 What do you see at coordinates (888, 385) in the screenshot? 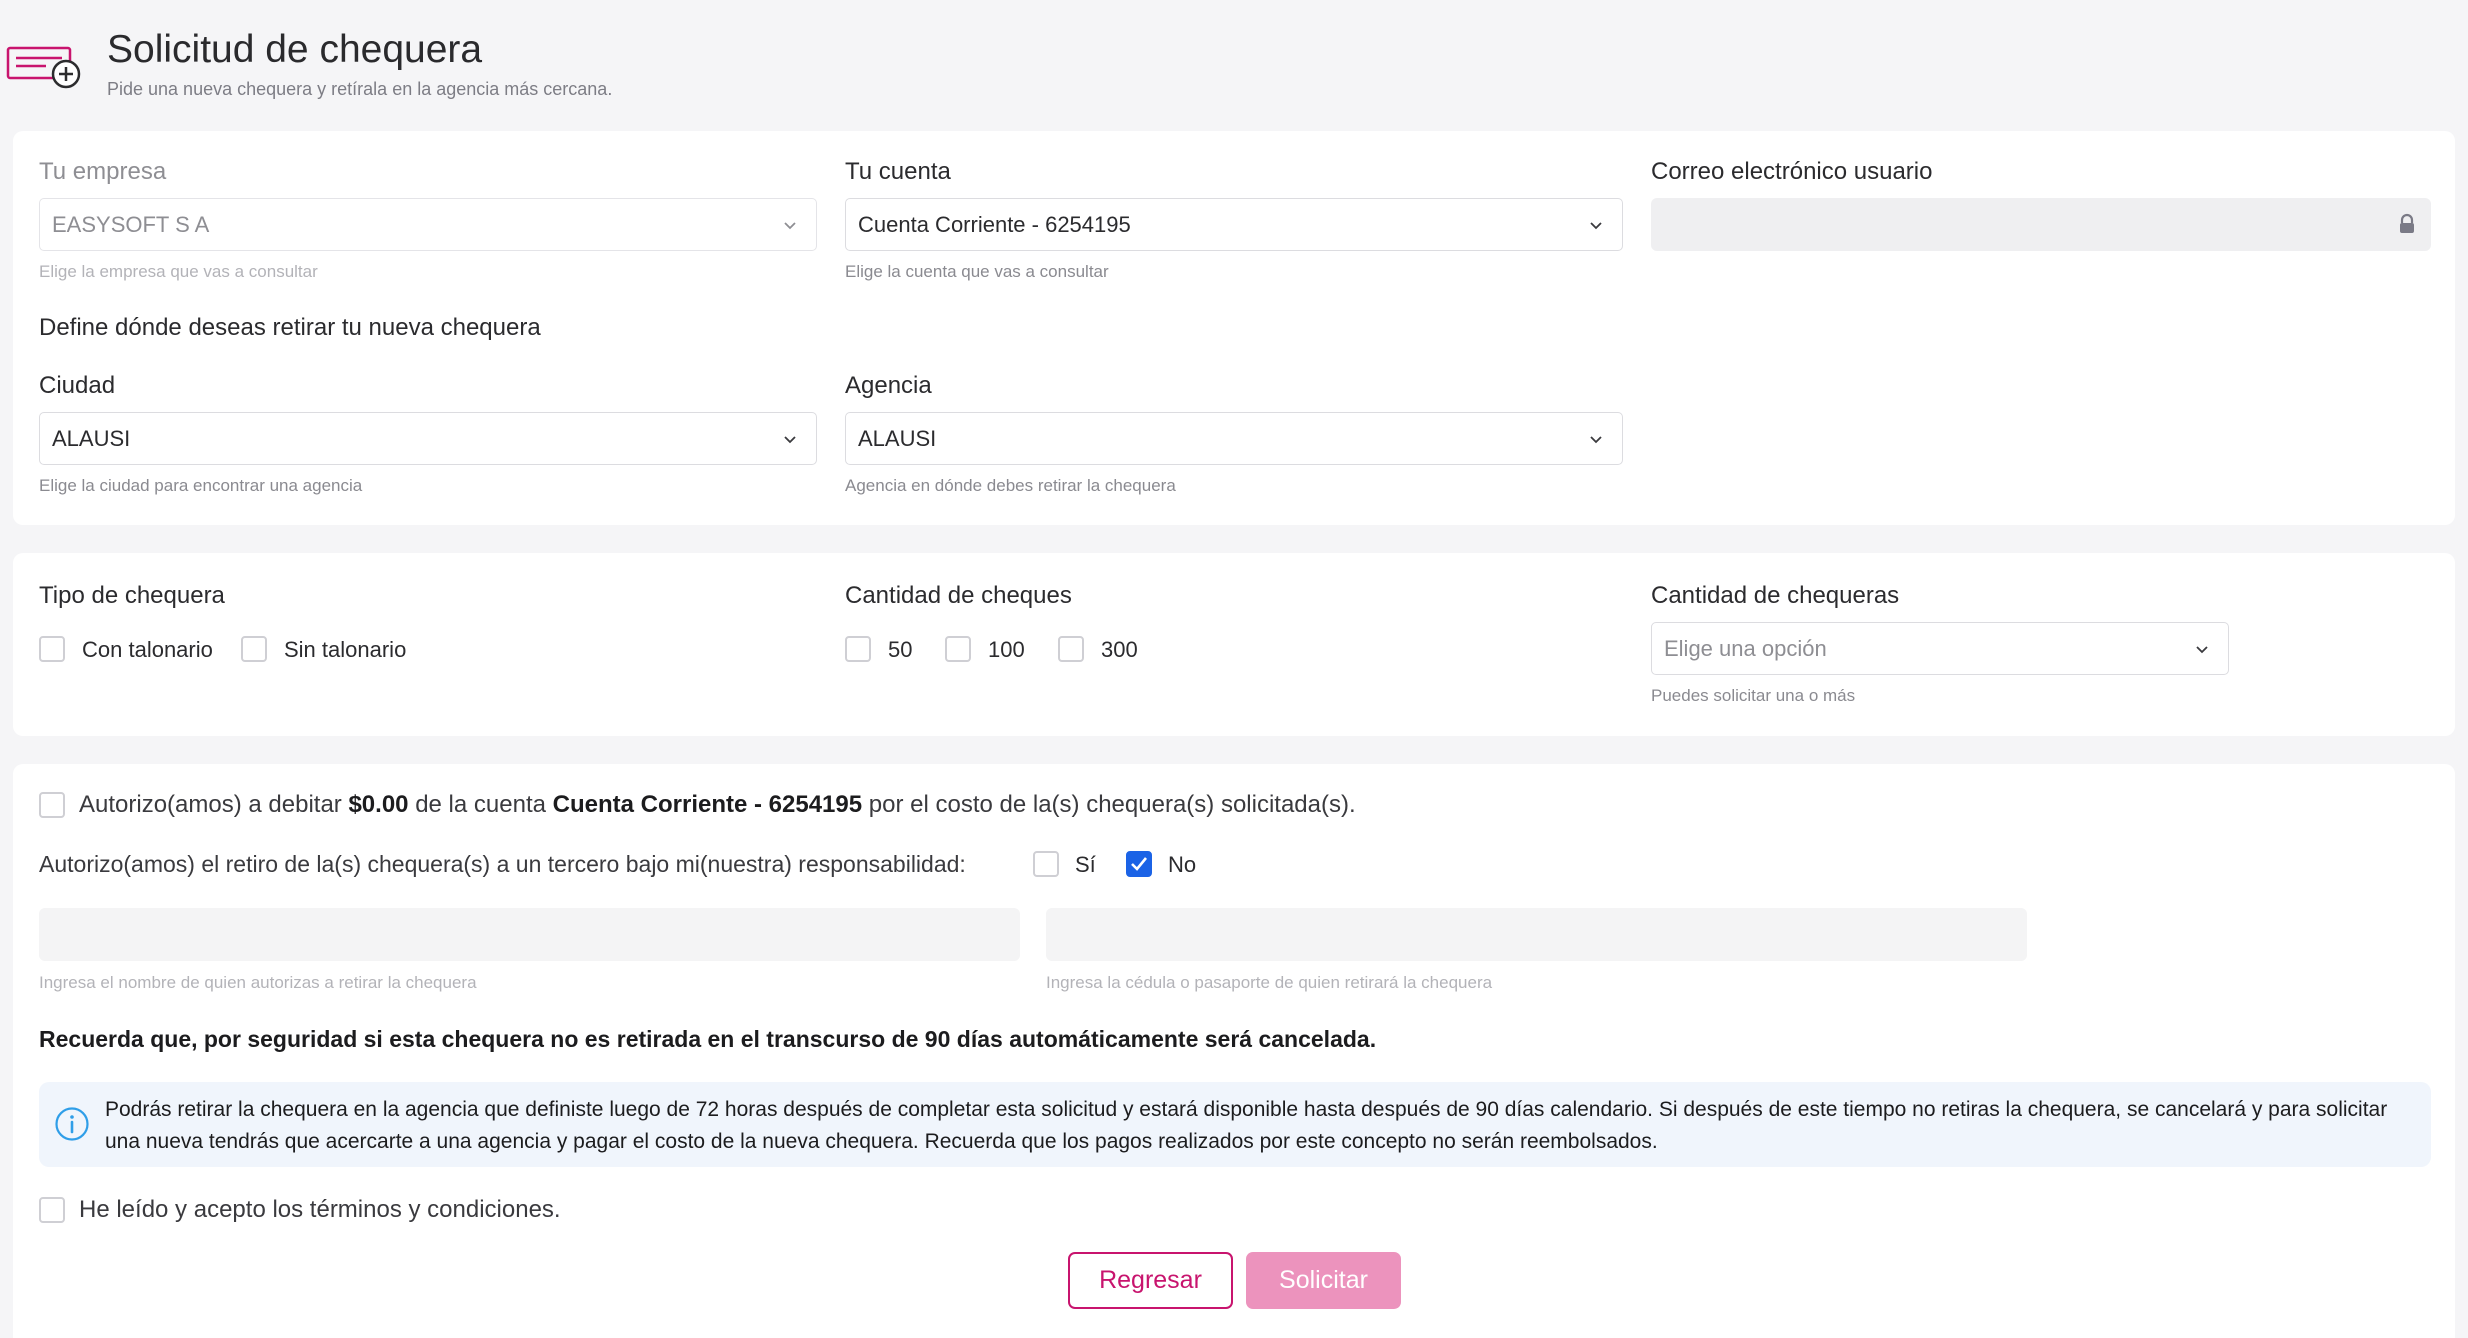
I see `agencia-label: Agencia` at bounding box center [888, 385].